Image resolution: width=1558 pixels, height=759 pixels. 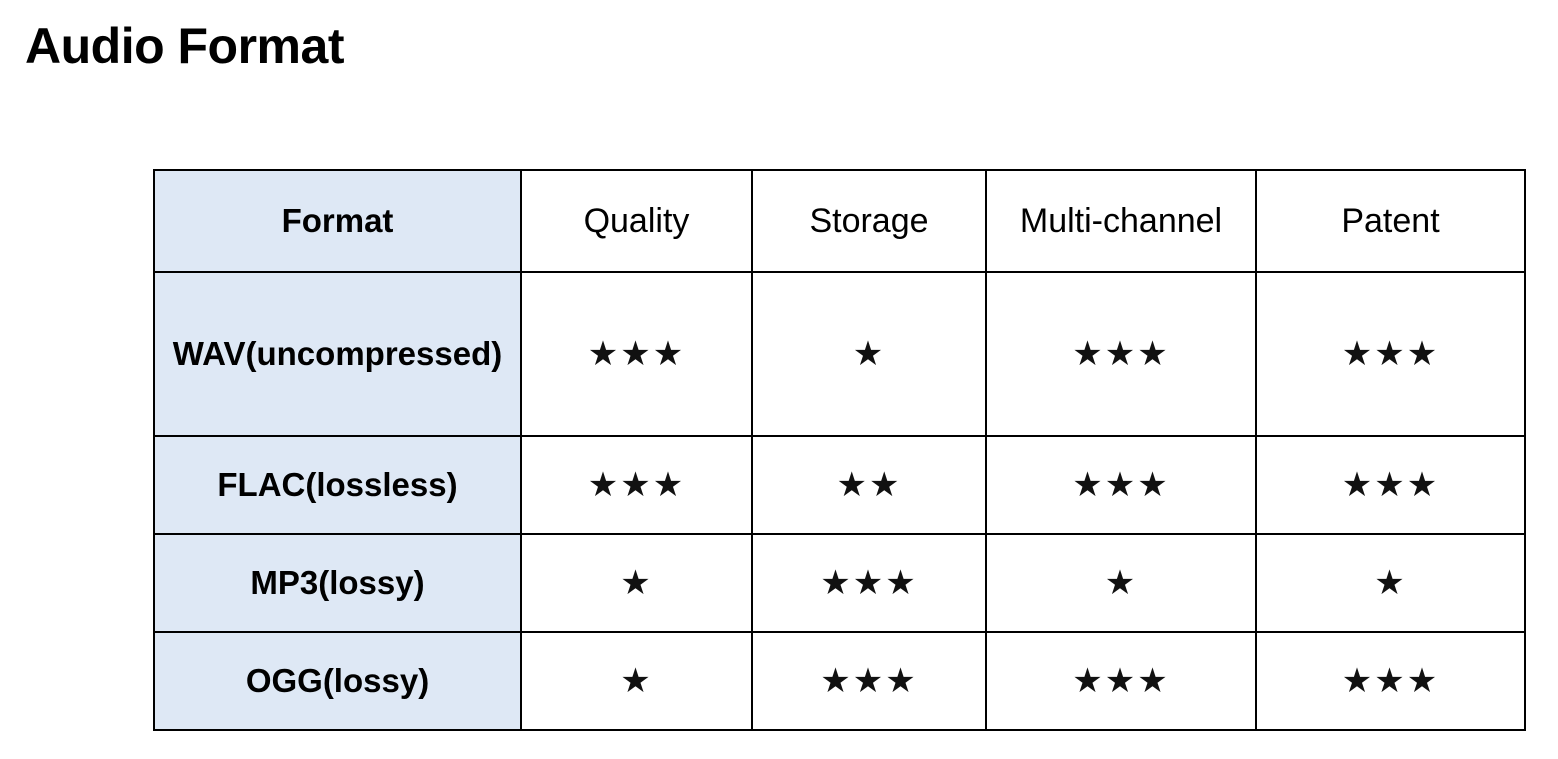 What do you see at coordinates (869, 354) in the screenshot?
I see `storage-rating: ★` at bounding box center [869, 354].